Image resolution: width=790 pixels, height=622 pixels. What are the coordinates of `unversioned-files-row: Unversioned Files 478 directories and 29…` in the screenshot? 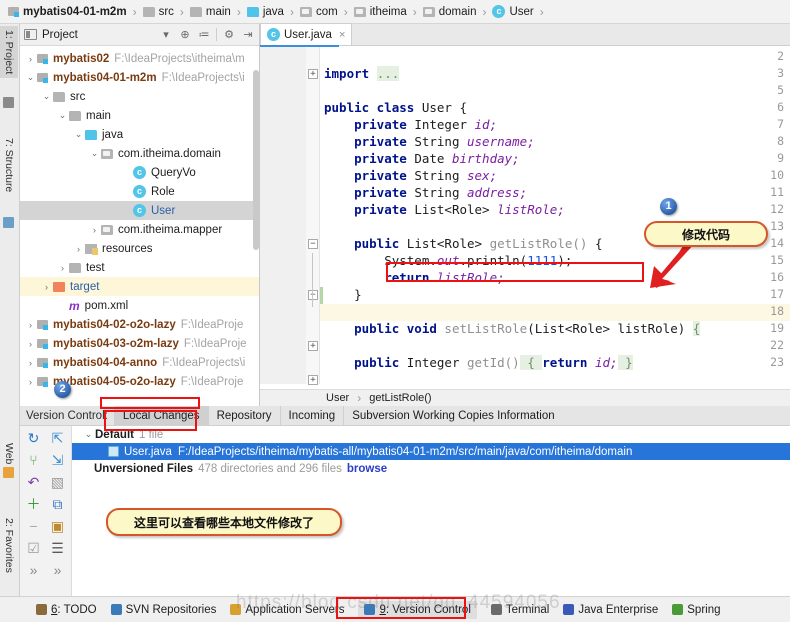 It's located at (431, 468).